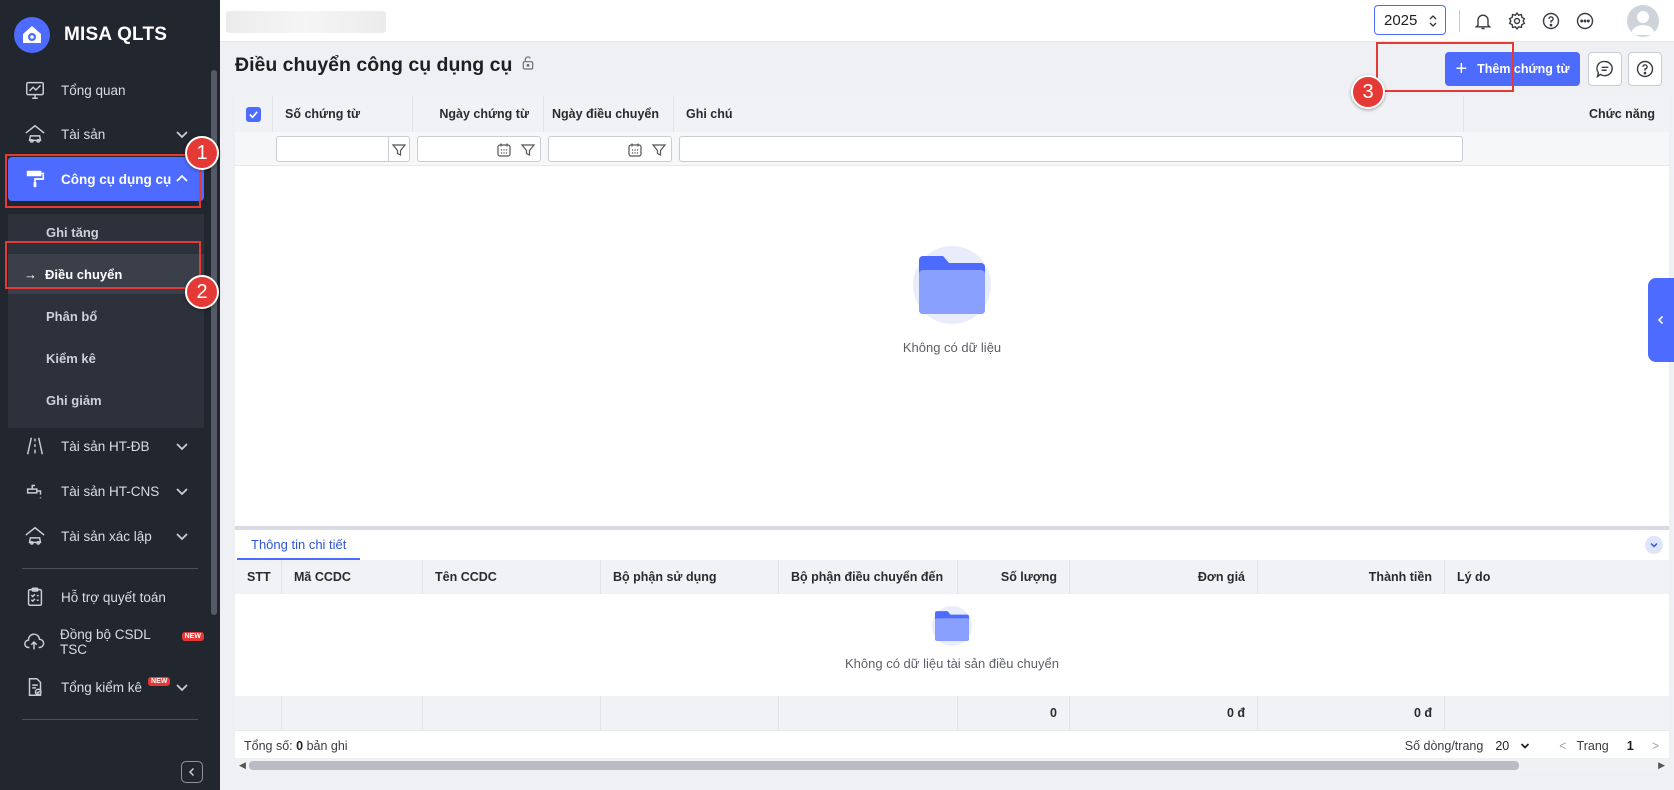 The height and width of the screenshot is (790, 1674). Describe the element at coordinates (512, 577) in the screenshot. I see `column-header-tool-name: Tên CCDC` at that location.